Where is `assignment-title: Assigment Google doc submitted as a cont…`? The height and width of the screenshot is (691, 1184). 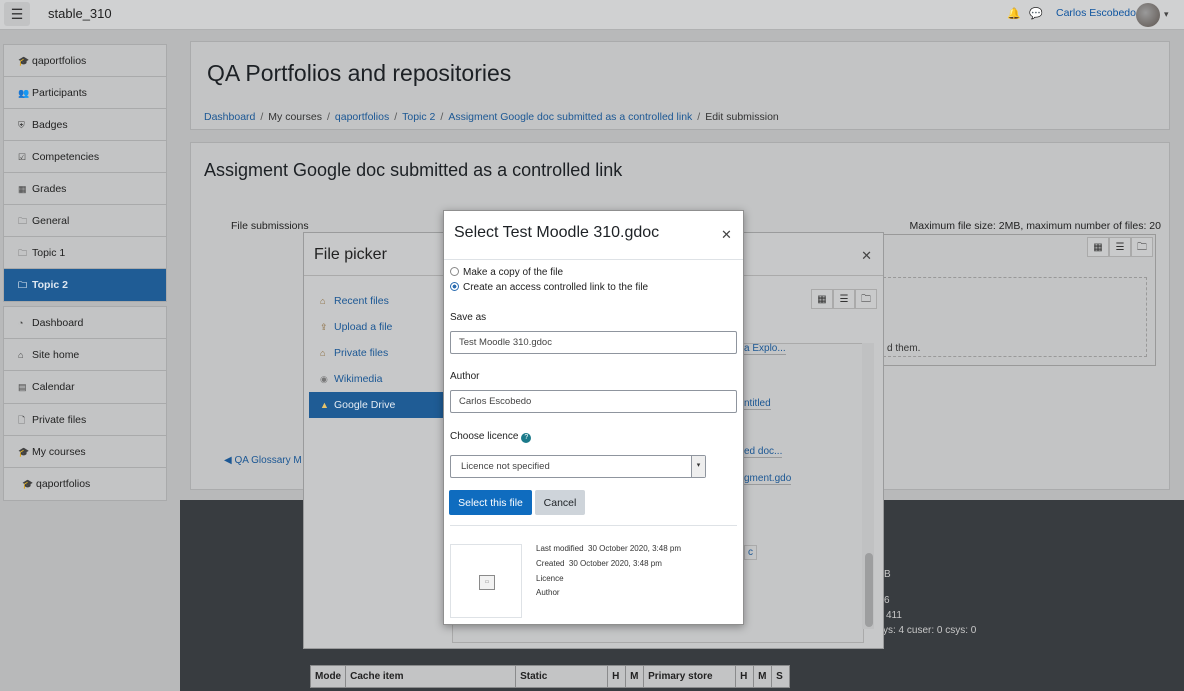 assignment-title: Assigment Google doc submitted as a cont… is located at coordinates (413, 170).